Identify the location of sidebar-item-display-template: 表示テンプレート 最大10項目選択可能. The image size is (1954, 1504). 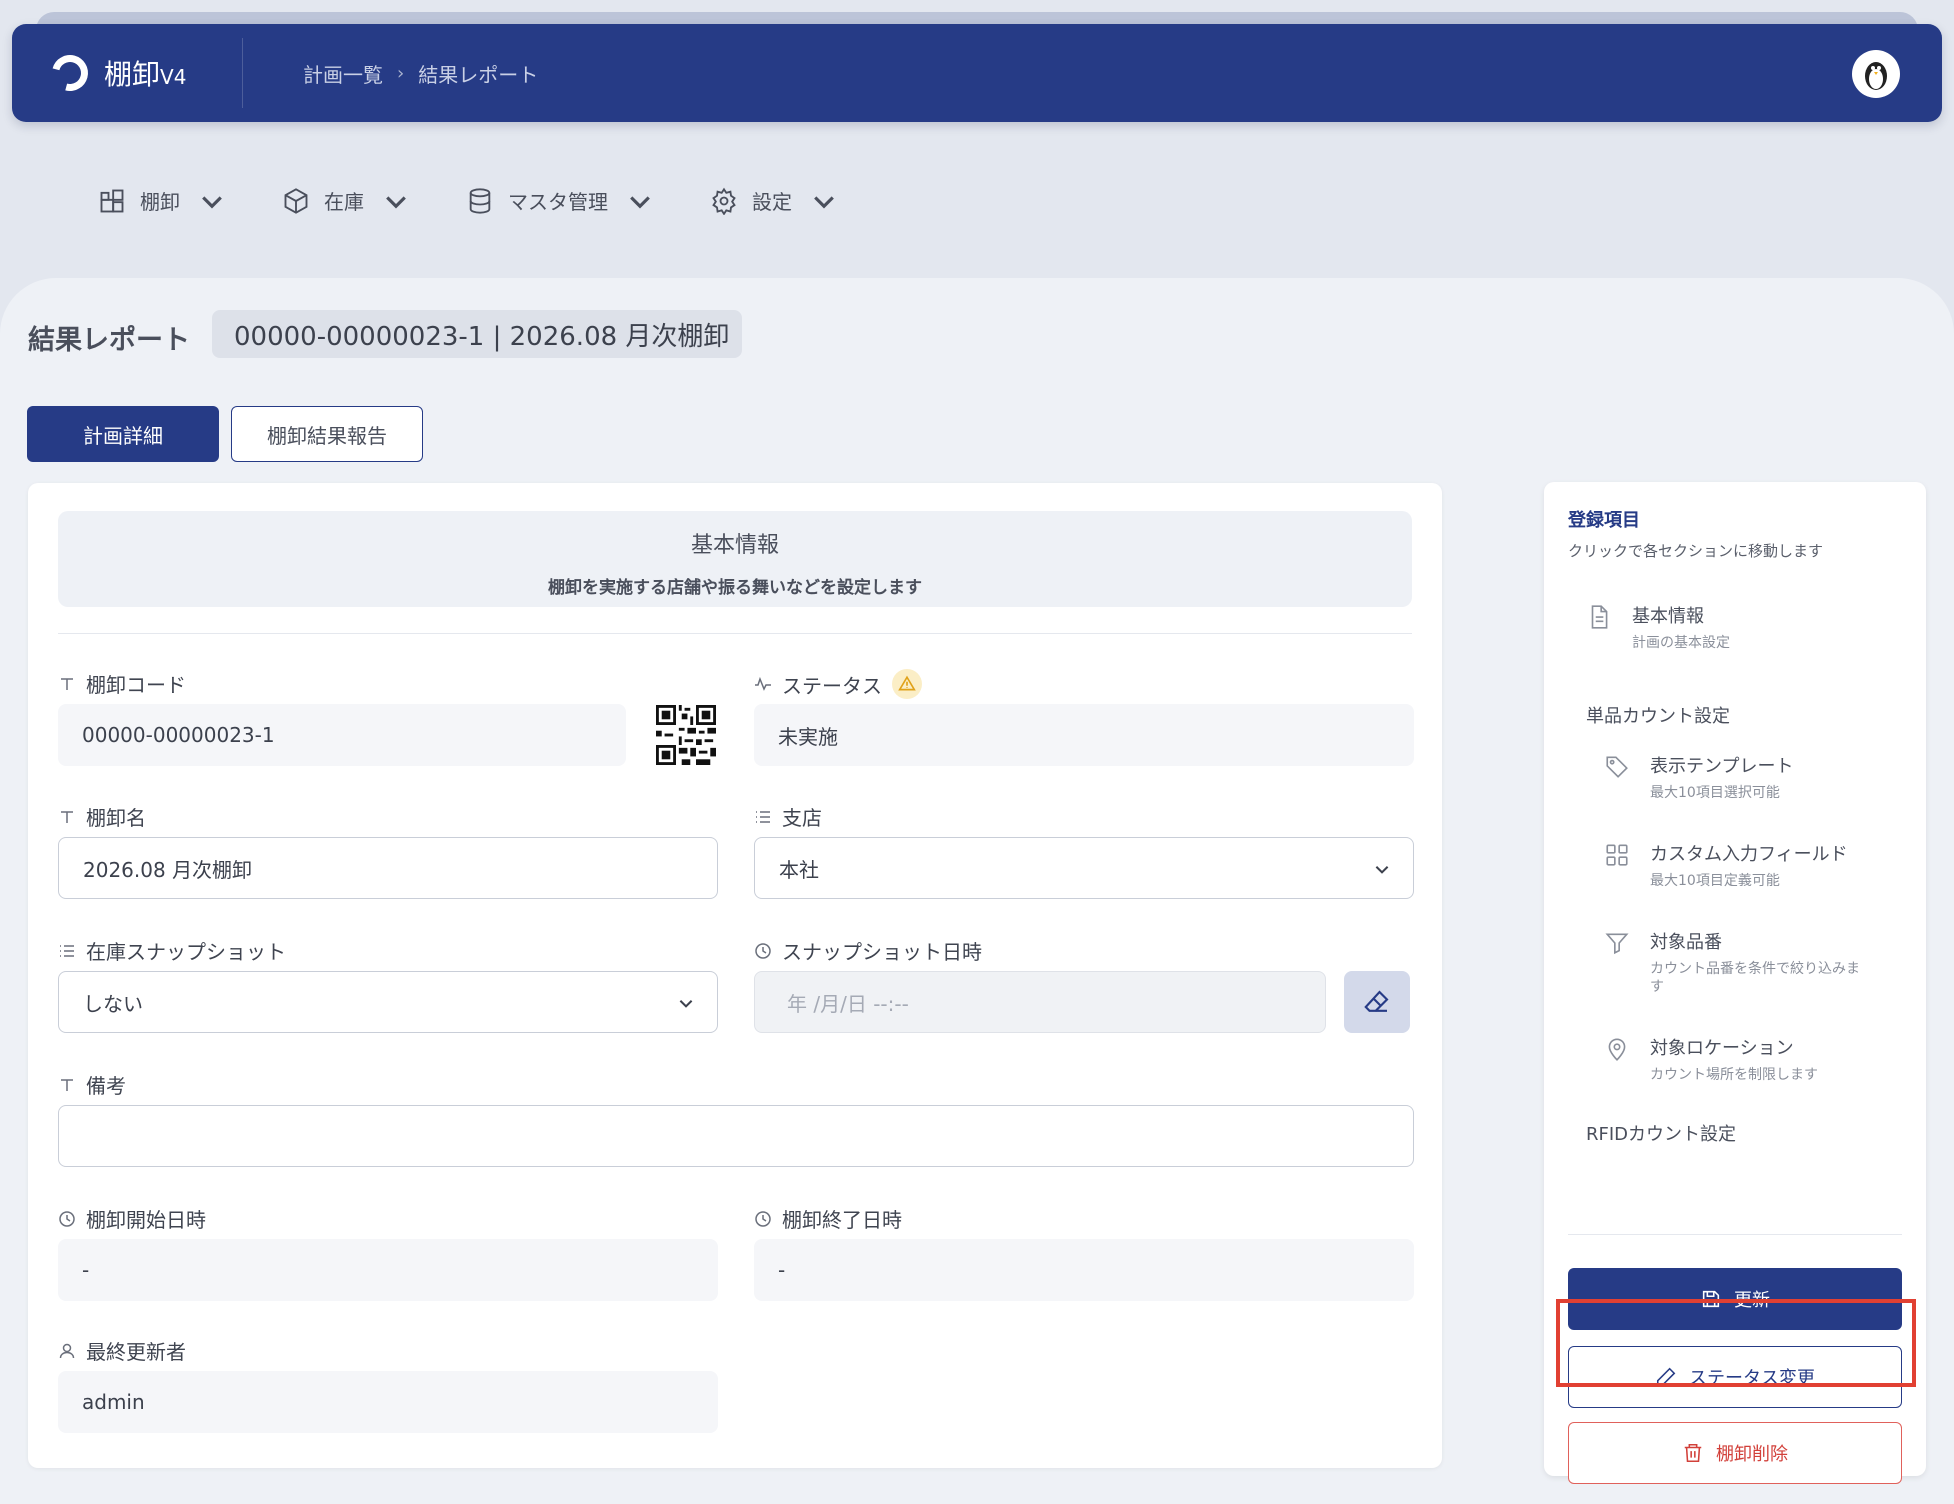
(1698, 777).